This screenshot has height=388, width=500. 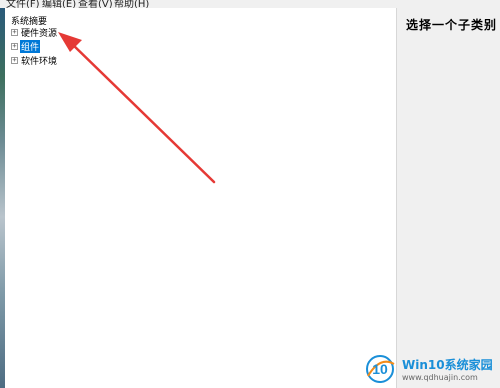 I want to click on menu-view: 查看(V), so click(x=95, y=4).